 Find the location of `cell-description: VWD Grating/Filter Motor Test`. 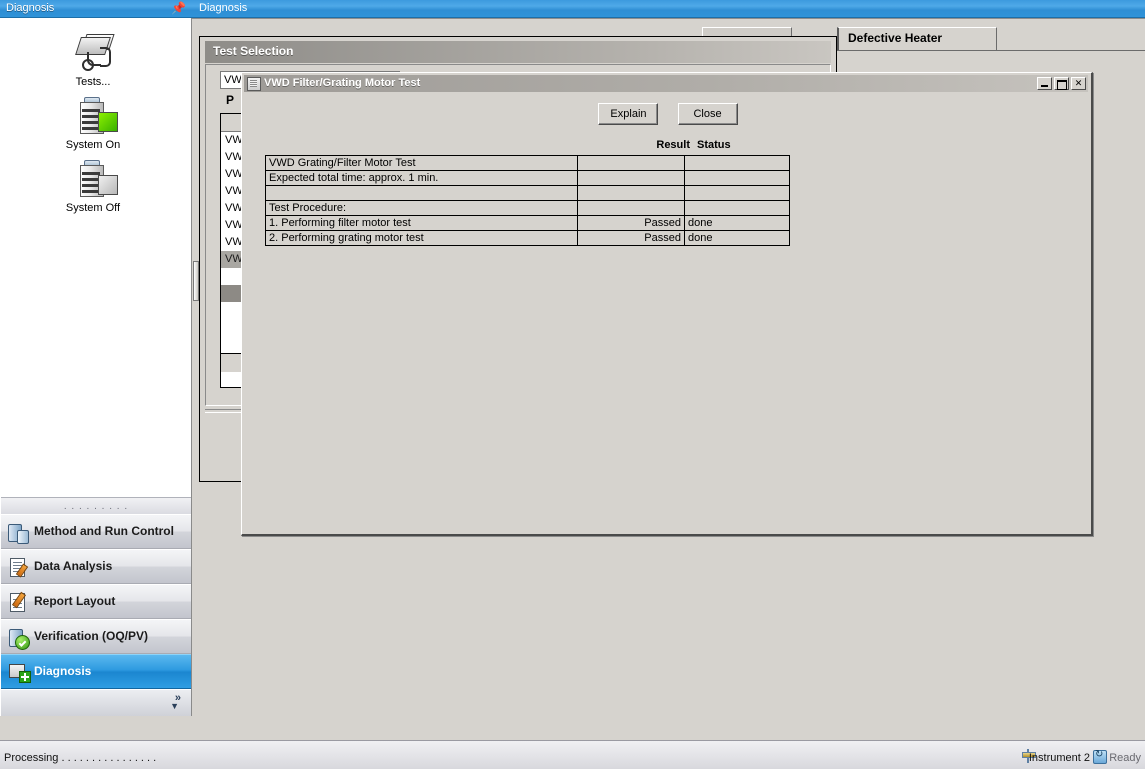

cell-description: VWD Grating/Filter Motor Test is located at coordinates (421, 163).